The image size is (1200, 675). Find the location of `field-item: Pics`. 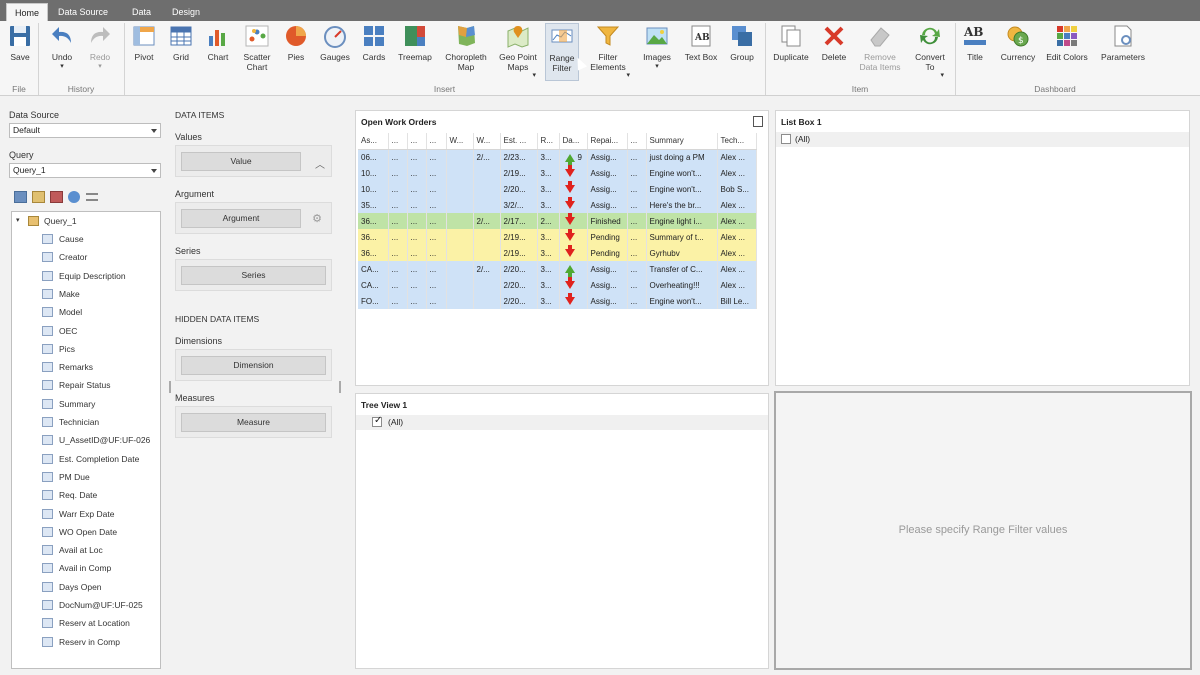

field-item: Pics is located at coordinates (86, 349).